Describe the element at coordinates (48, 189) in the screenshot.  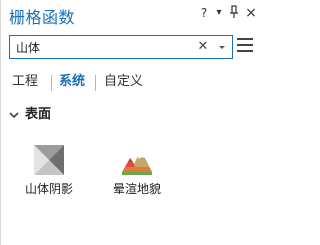
I see `tool-label: 山体阴影` at that location.